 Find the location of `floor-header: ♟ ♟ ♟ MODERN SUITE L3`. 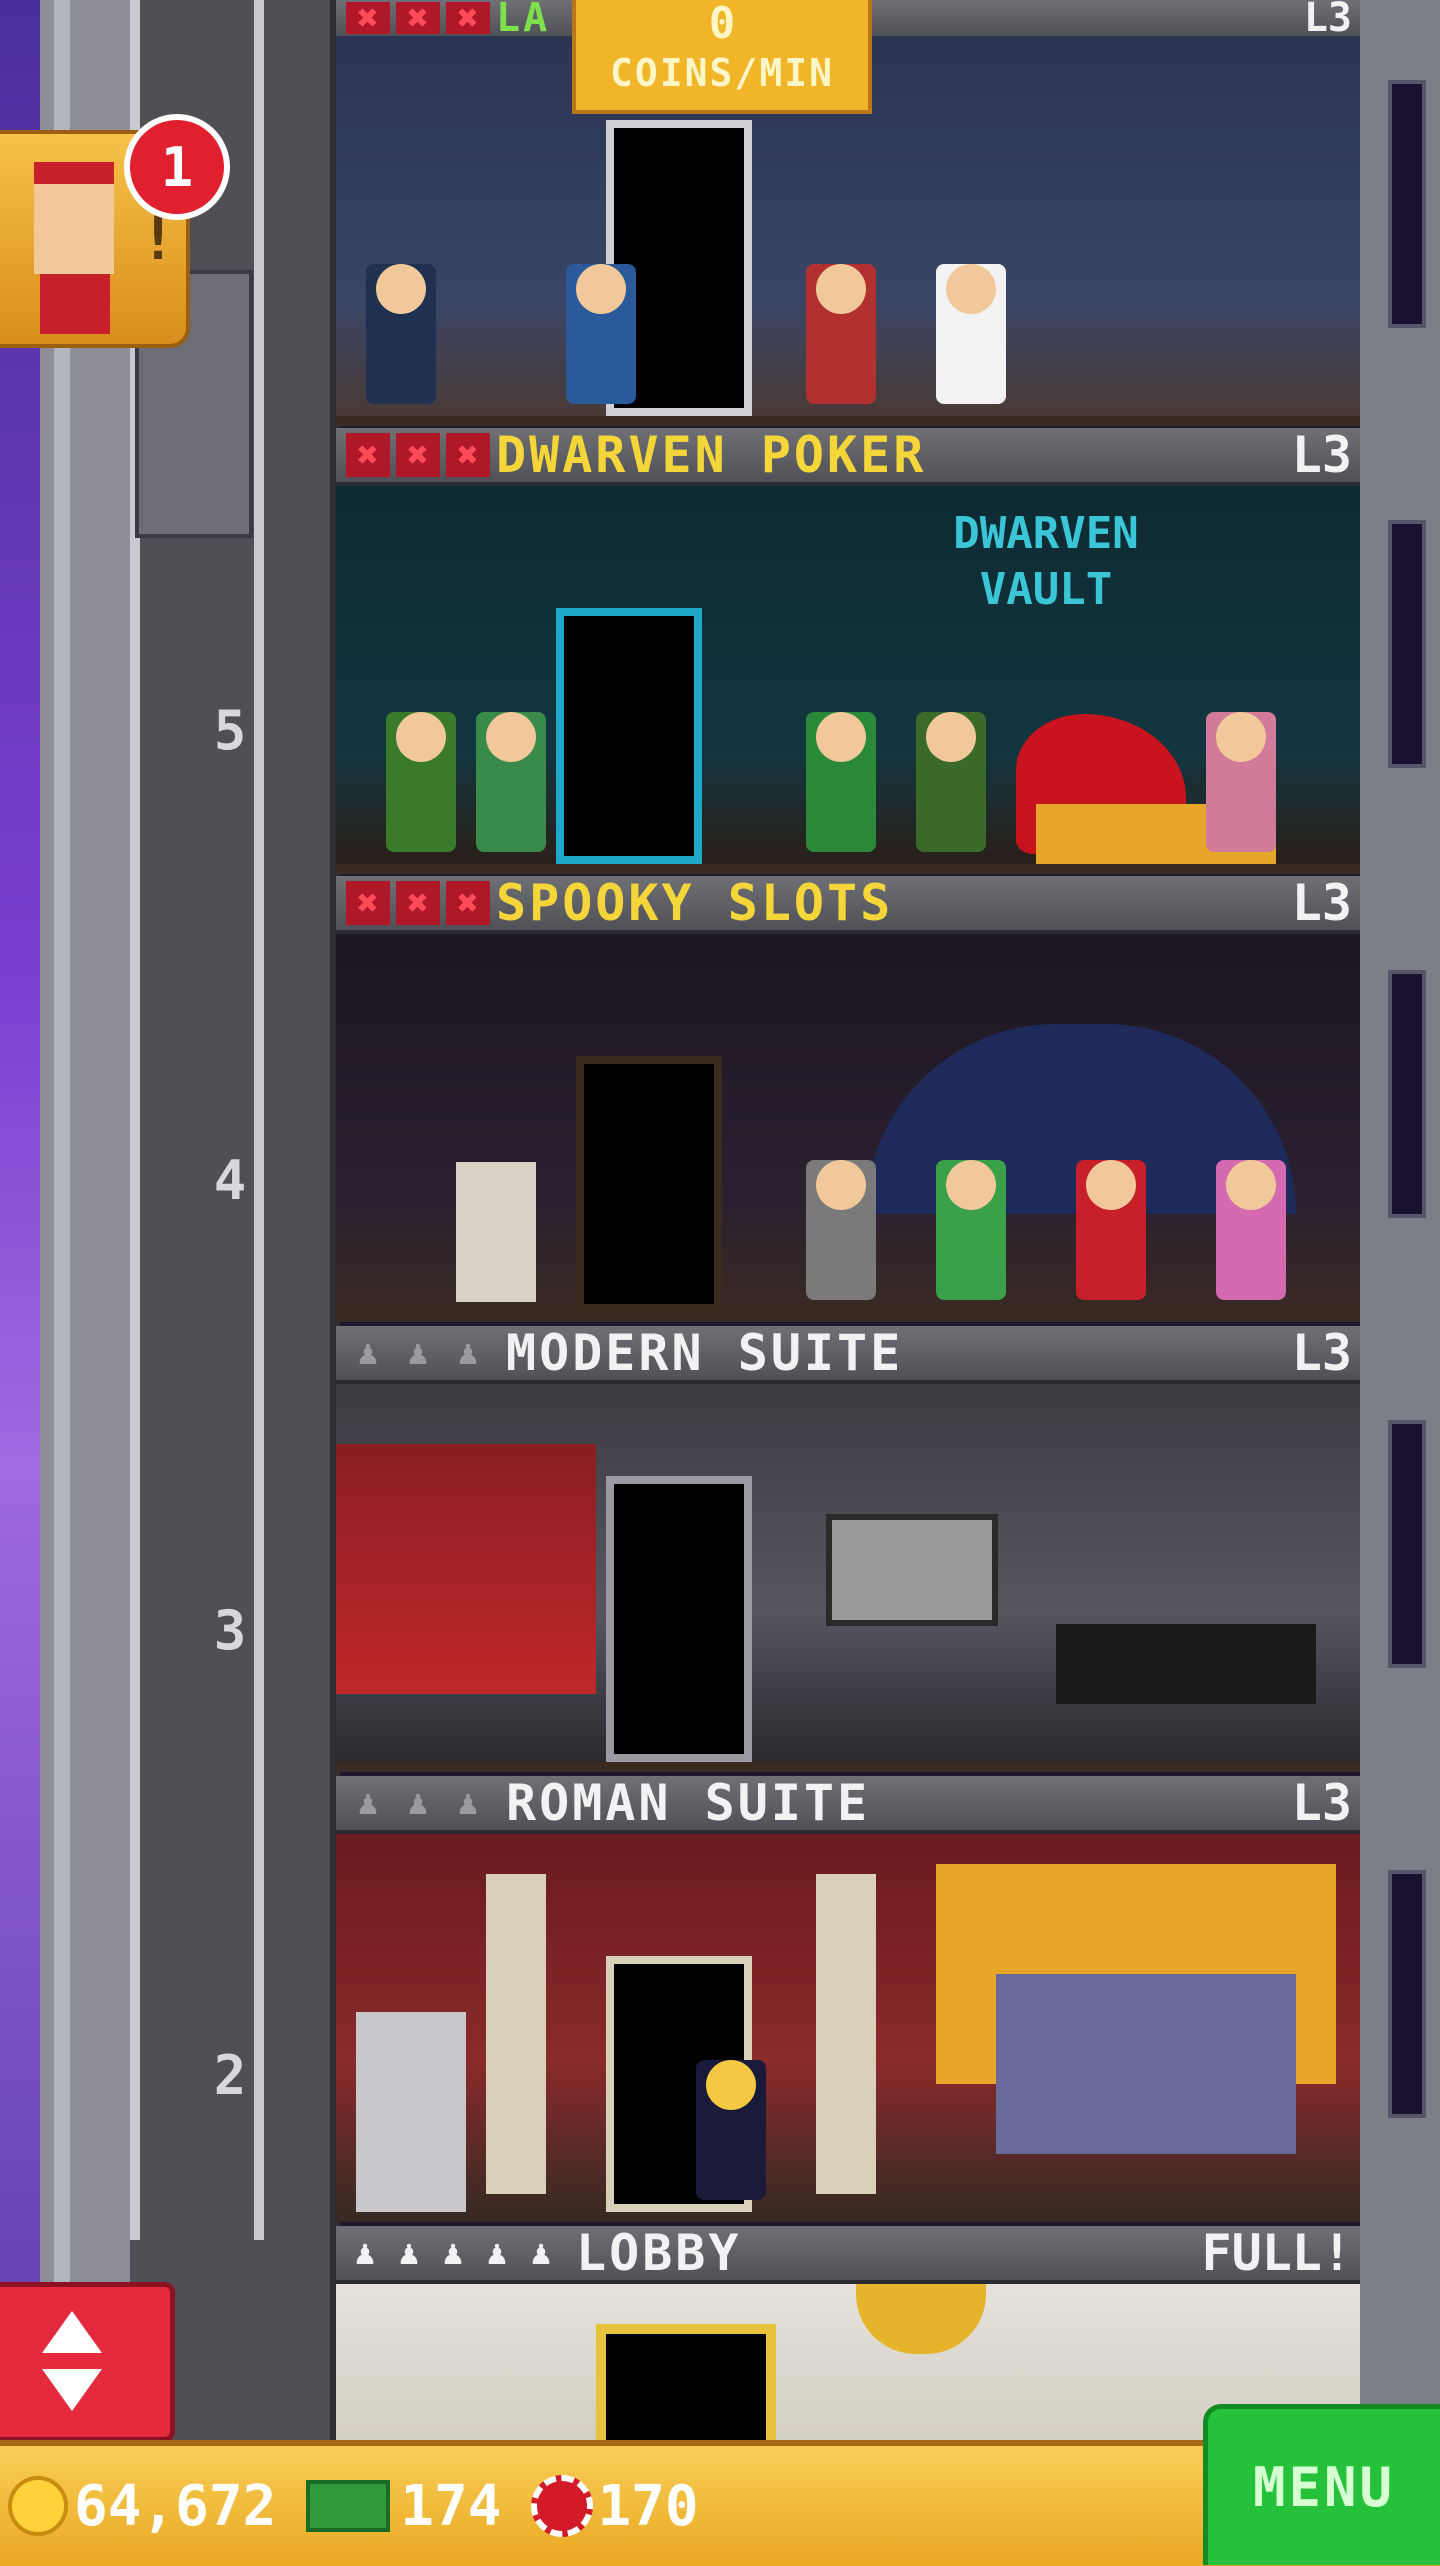

floor-header: ♟ ♟ ♟ MODERN SUITE L3 is located at coordinates (848, 1354).